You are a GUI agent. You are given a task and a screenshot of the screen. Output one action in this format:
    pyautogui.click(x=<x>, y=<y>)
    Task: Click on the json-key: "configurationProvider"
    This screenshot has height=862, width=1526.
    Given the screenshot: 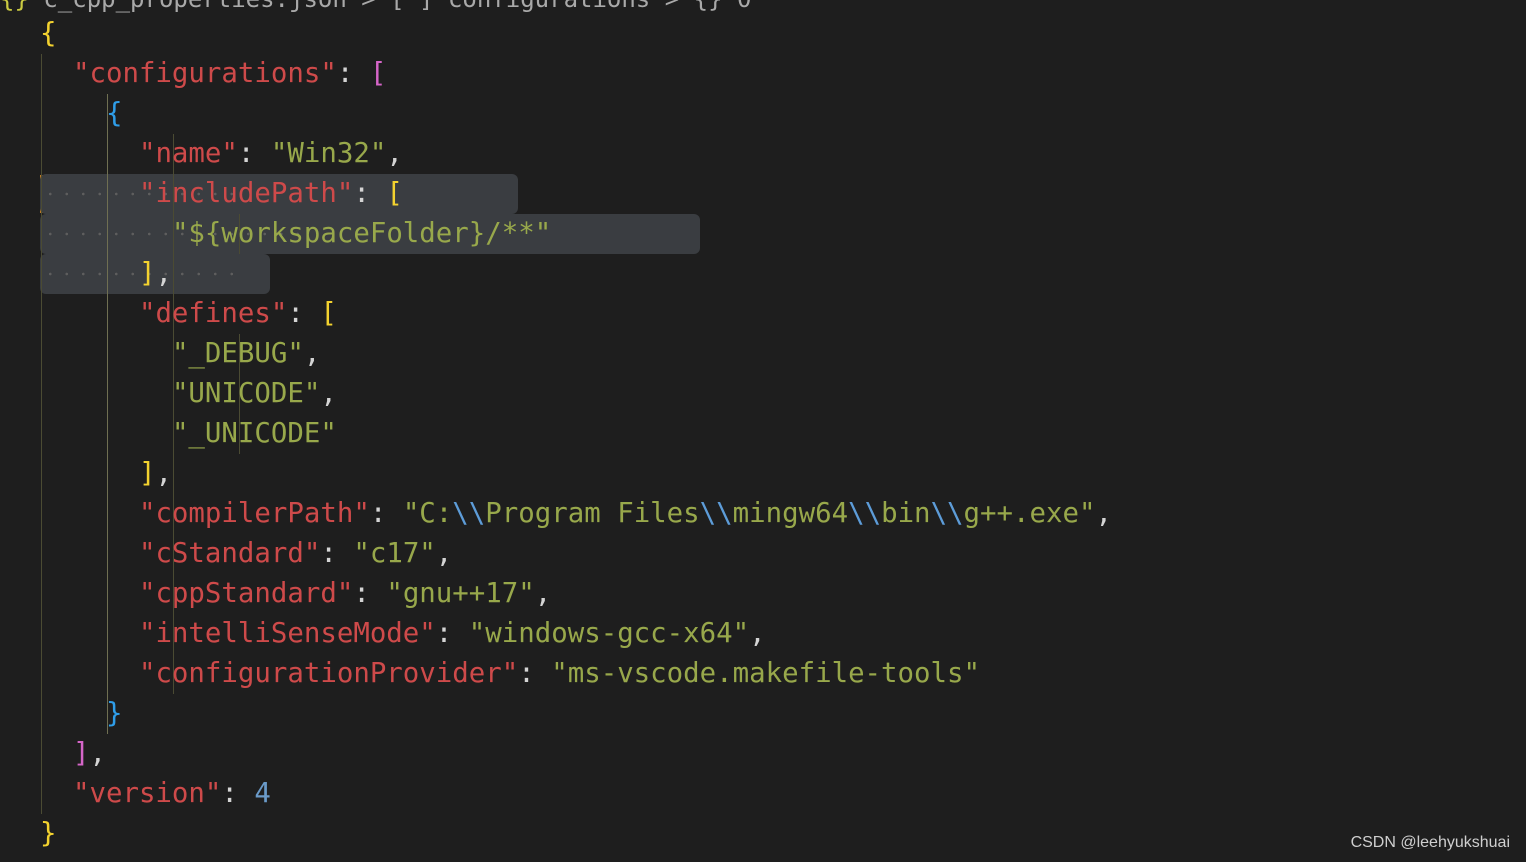 What is the action you would take?
    pyautogui.click(x=328, y=673)
    